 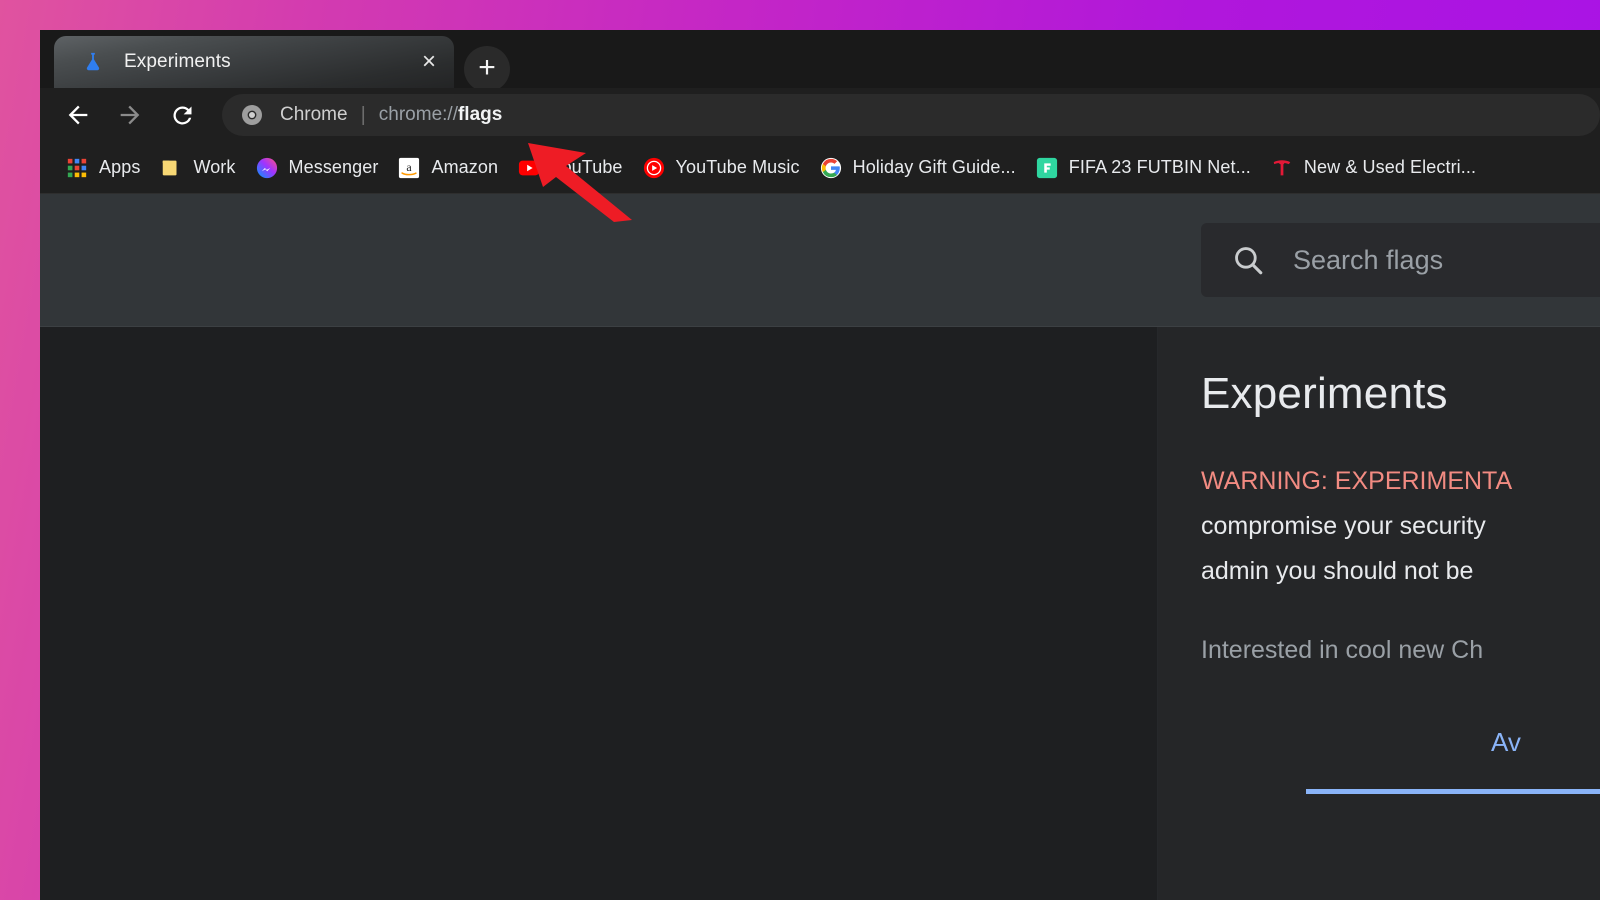 I want to click on back-button, so click(x=78, y=115).